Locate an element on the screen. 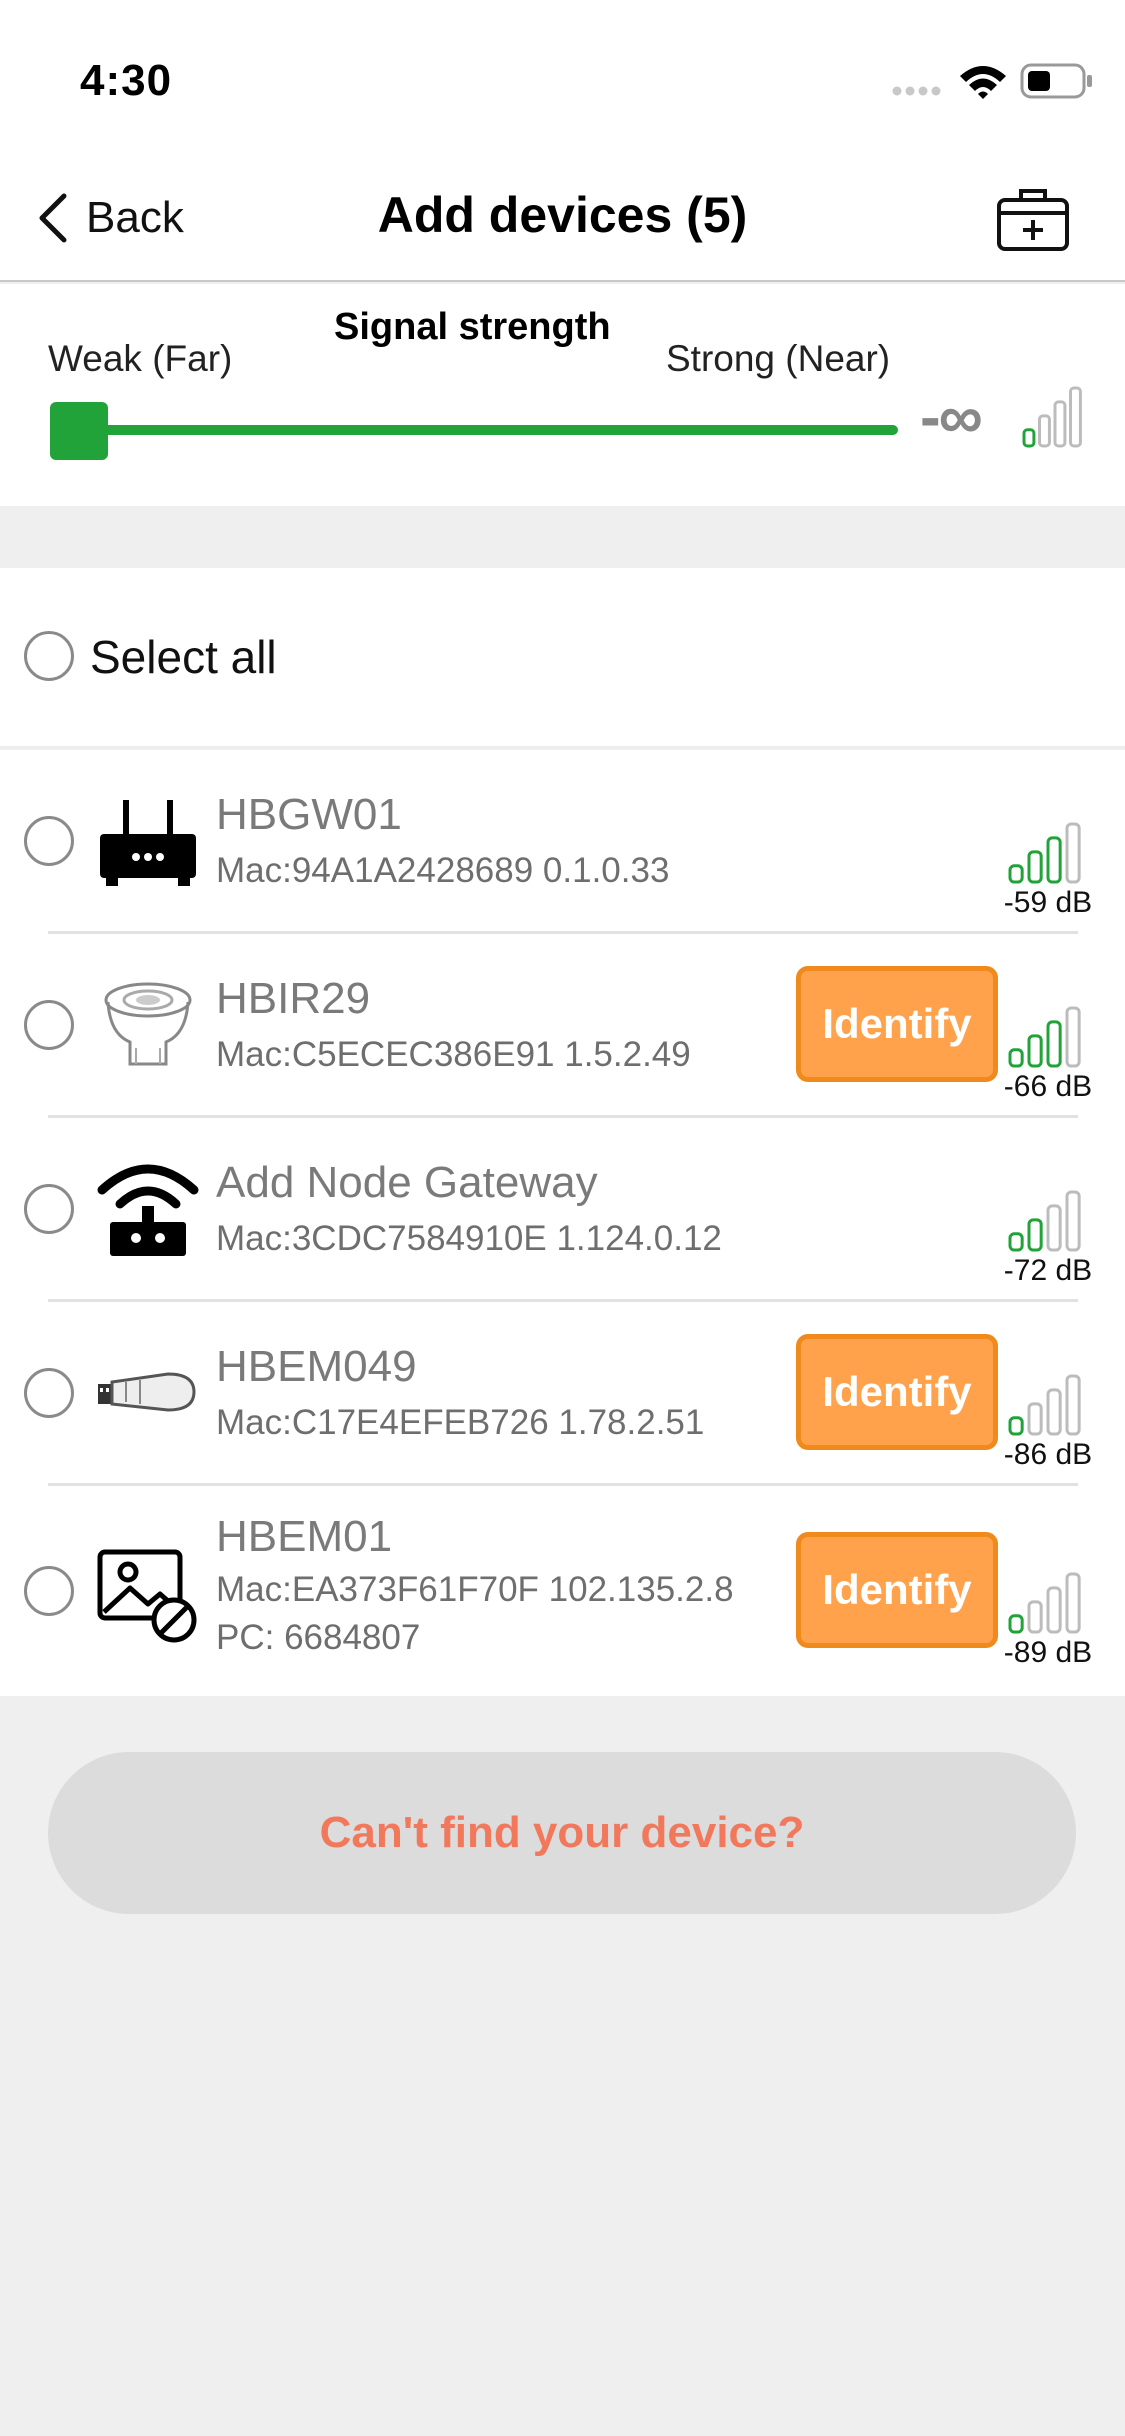 The image size is (1125, 2436). strong-near-label: Strong (Near) is located at coordinates (778, 358).